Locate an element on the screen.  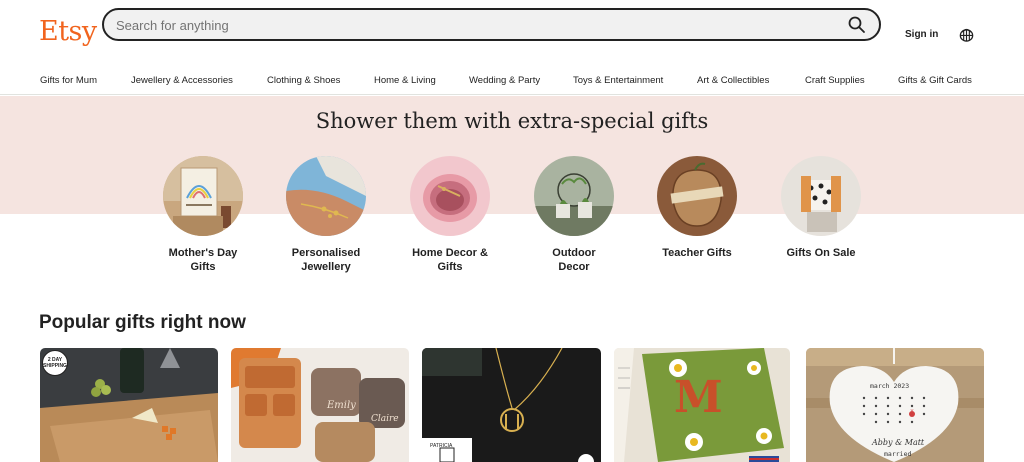
shipping-badge: 2 DAY SHIPPING is located at coordinates (55, 363).